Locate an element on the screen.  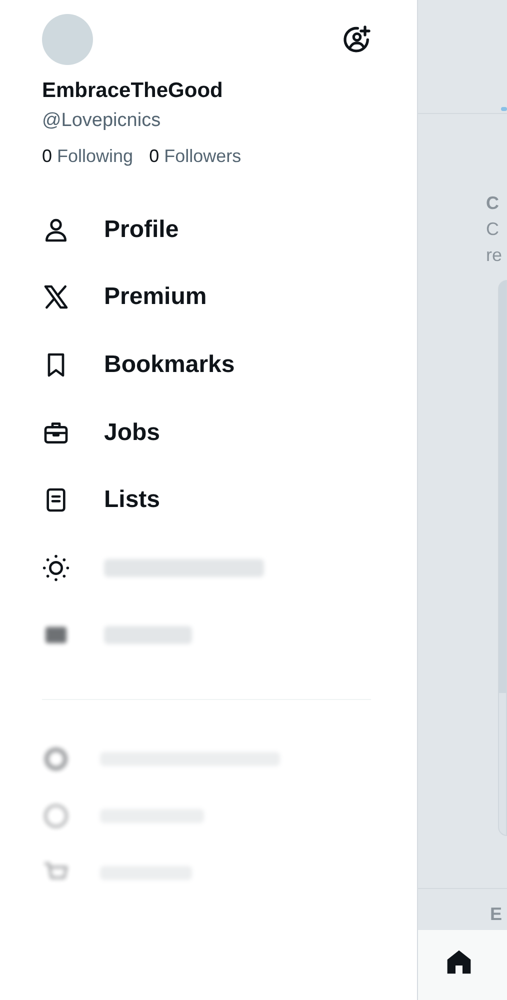
menu-item: Jobs is located at coordinates (132, 432).